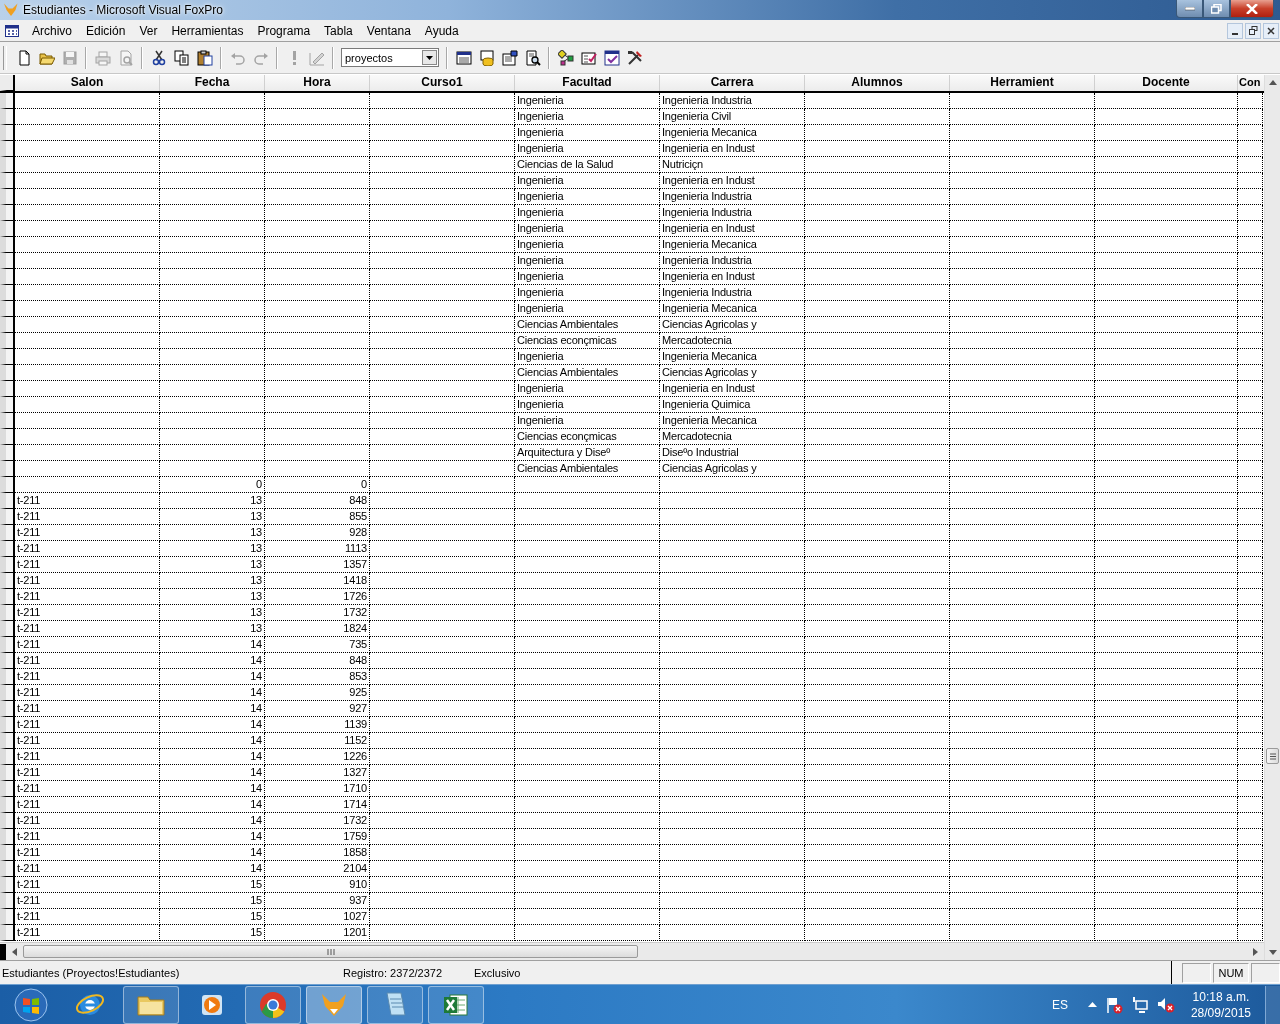 The height and width of the screenshot is (1024, 1280). I want to click on menu-item: Tabla, so click(338, 30).